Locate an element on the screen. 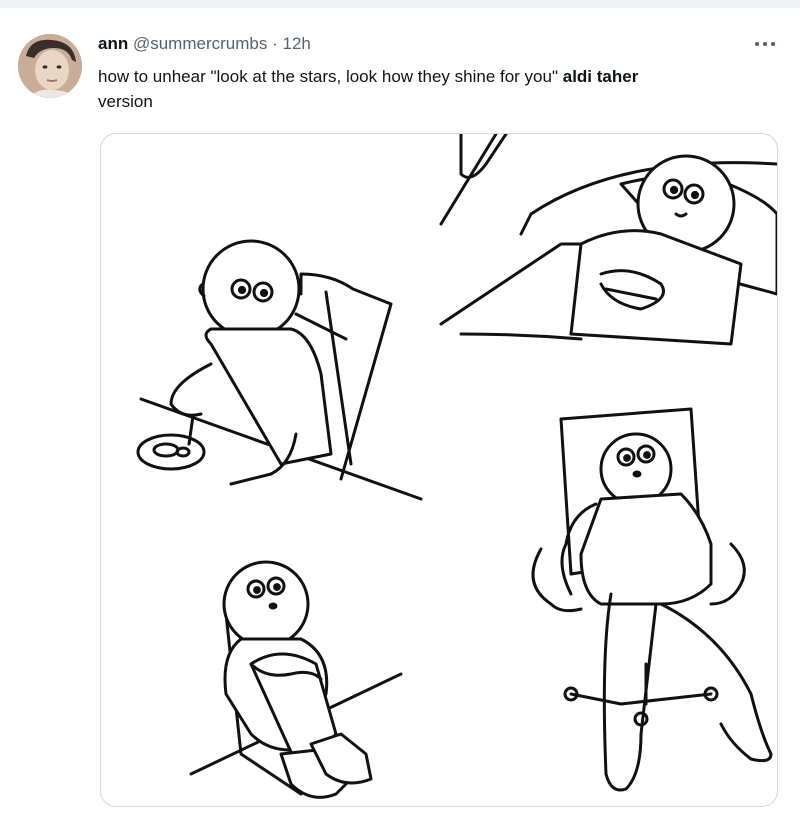 Image resolution: width=800 pixels, height=816 pixels. tweet-text-suffix: version is located at coordinates (125, 101).